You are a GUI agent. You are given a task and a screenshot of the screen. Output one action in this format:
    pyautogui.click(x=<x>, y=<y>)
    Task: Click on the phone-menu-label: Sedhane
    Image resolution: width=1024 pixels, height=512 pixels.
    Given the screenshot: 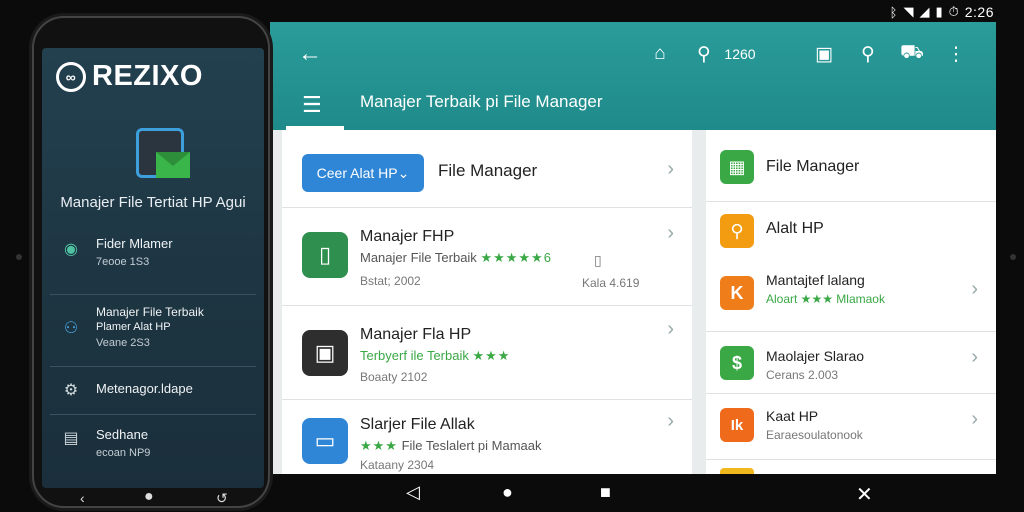 What is the action you would take?
    pyautogui.click(x=122, y=434)
    